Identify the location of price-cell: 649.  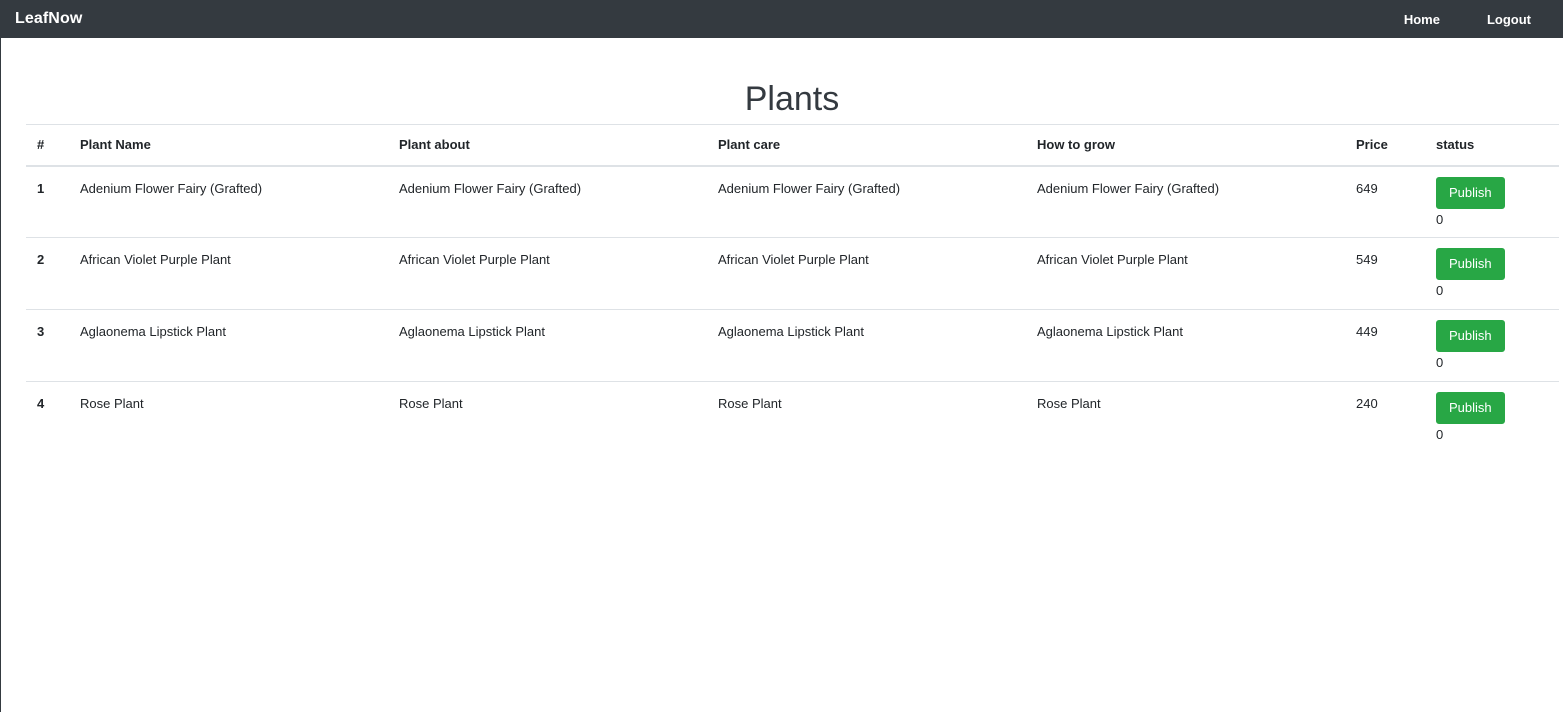
(1367, 188).